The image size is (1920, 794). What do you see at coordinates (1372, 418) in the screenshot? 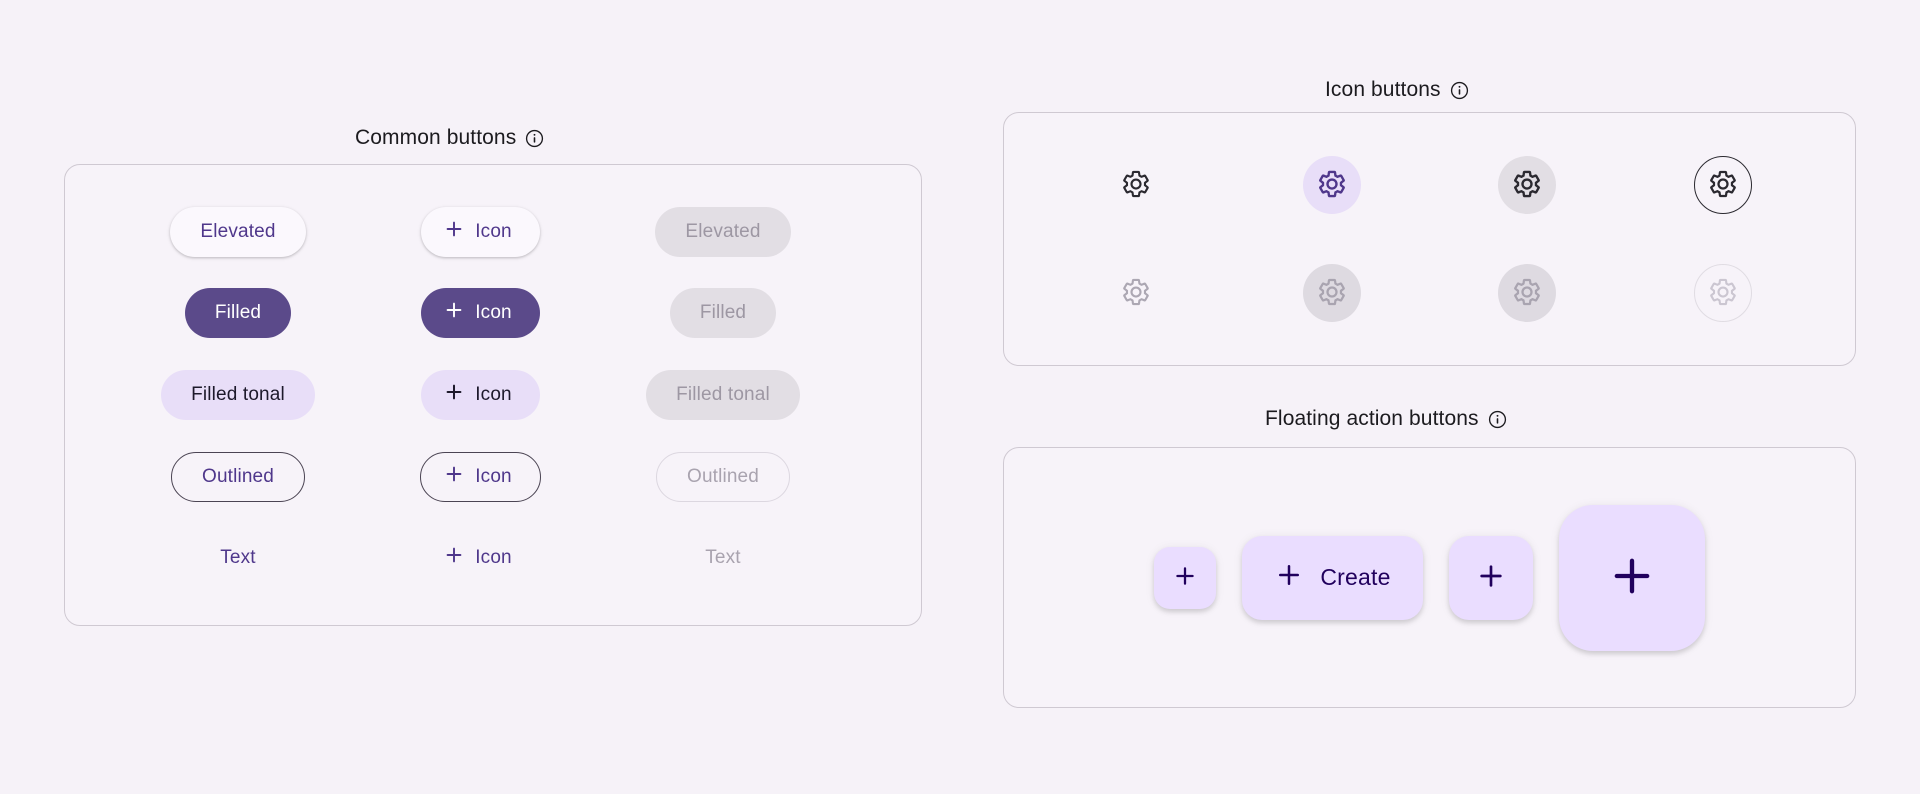
I see `fab-section-title-label: Floating action buttons` at bounding box center [1372, 418].